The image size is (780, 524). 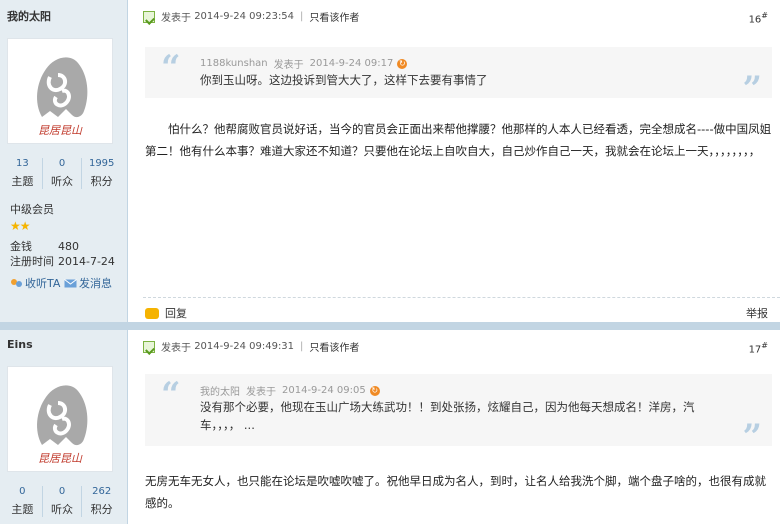 I want to click on post-footer: 回复 举报, so click(x=461, y=309).